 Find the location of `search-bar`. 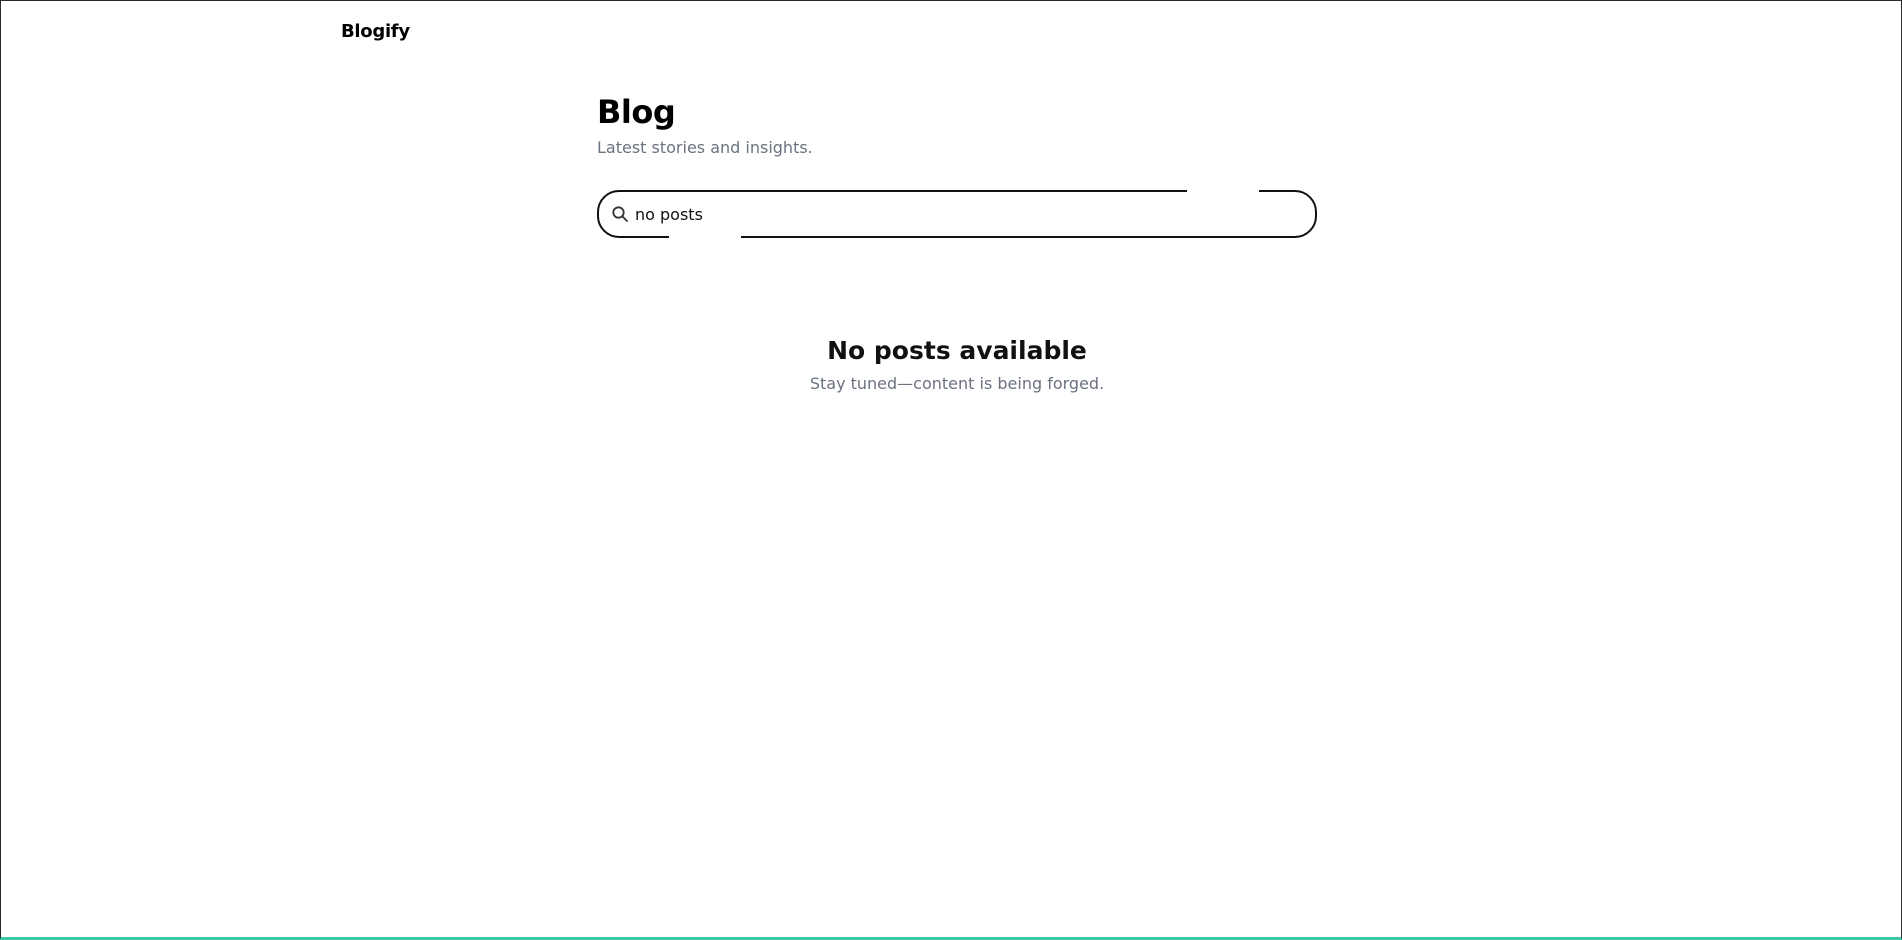

search-bar is located at coordinates (957, 214).